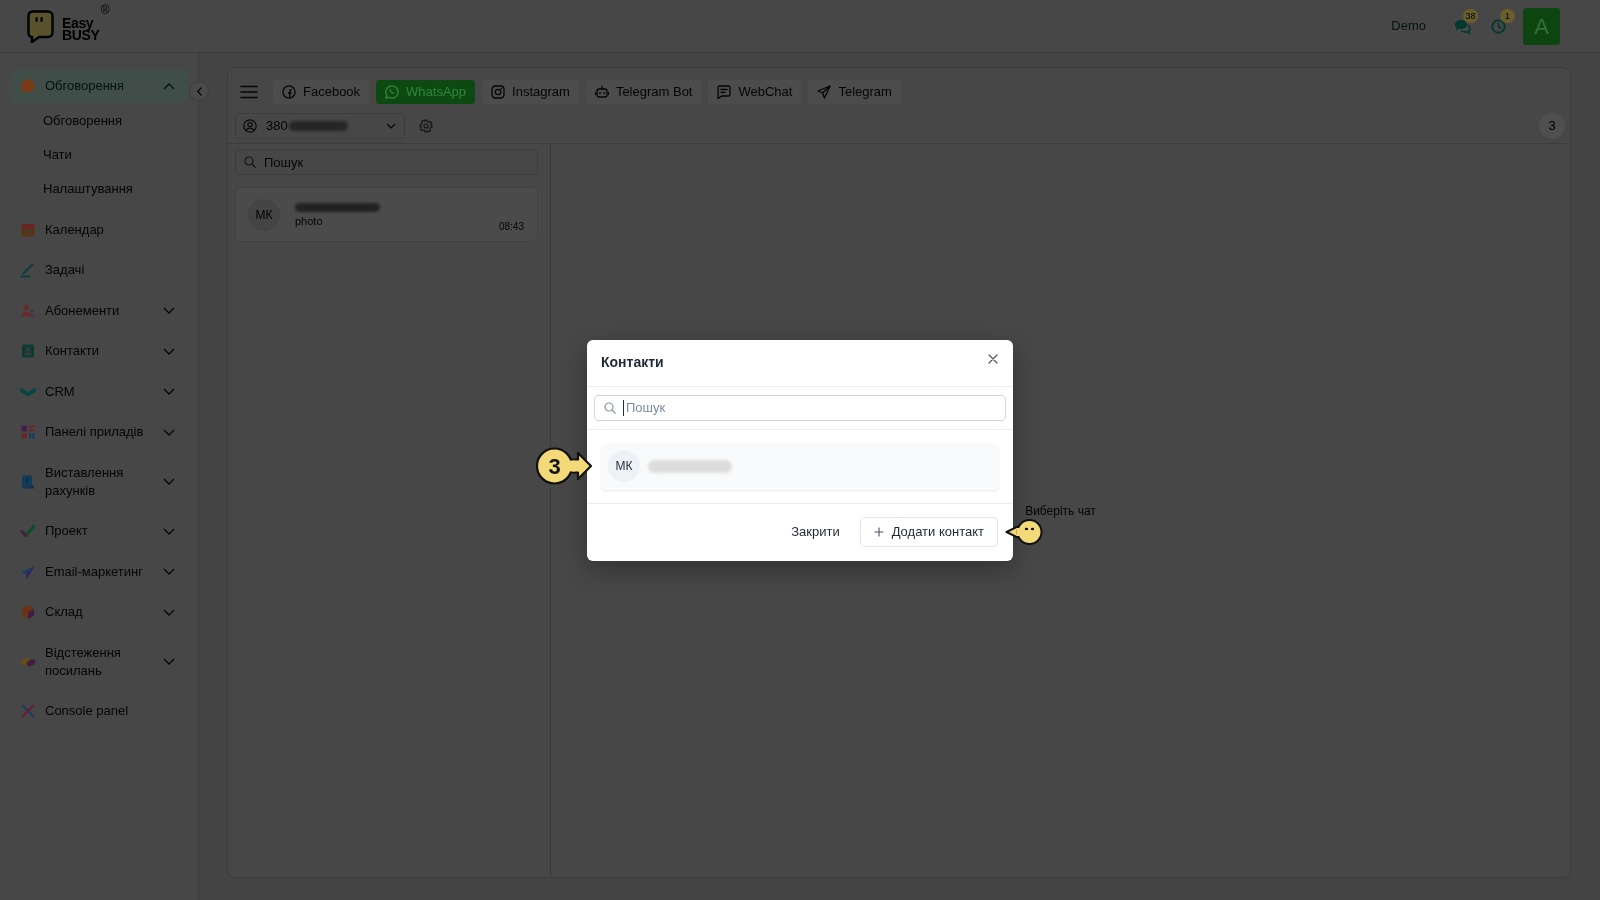  What do you see at coordinates (878, 532) in the screenshot?
I see `plus-icon` at bounding box center [878, 532].